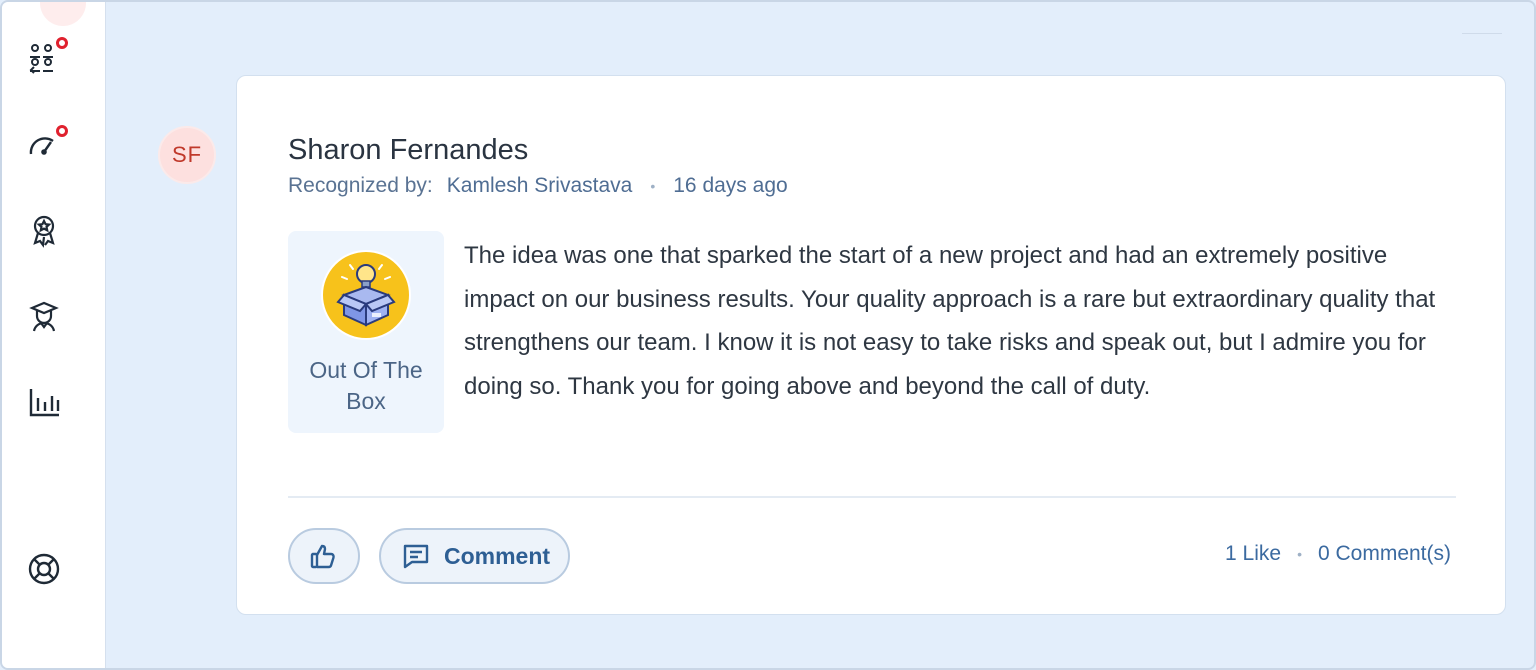 Image resolution: width=1536 pixels, height=670 pixels. I want to click on likes-count: 1 Like, so click(1253, 554).